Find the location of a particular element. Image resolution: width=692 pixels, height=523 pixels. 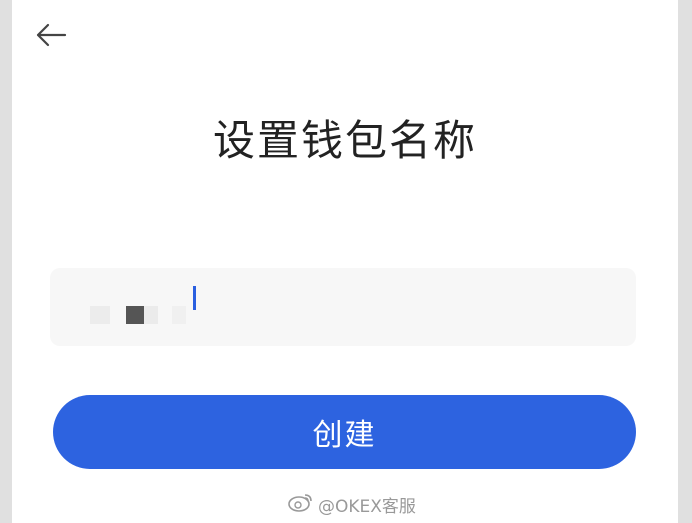

create-button: 创建 is located at coordinates (344, 432).